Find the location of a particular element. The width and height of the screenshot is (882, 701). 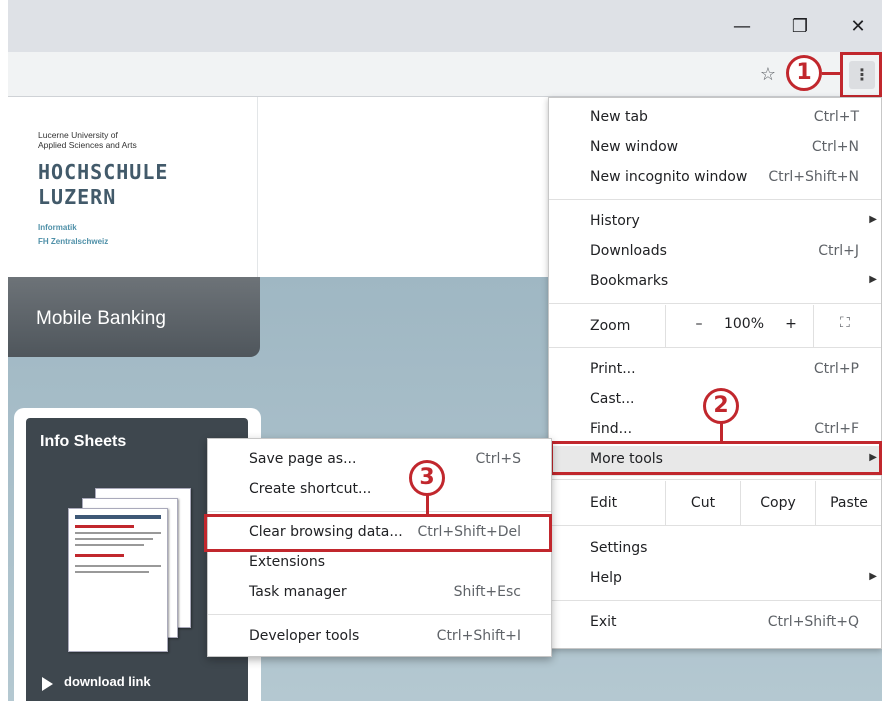

copy-button: Copy is located at coordinates (778, 503).